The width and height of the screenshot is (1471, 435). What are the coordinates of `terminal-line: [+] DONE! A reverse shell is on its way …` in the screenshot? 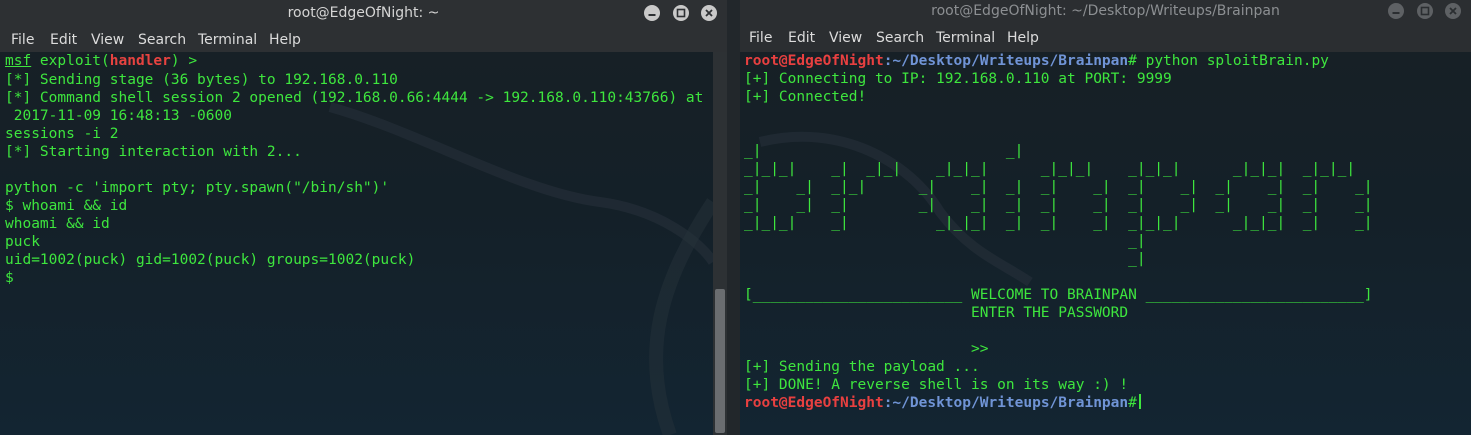 It's located at (936, 385).